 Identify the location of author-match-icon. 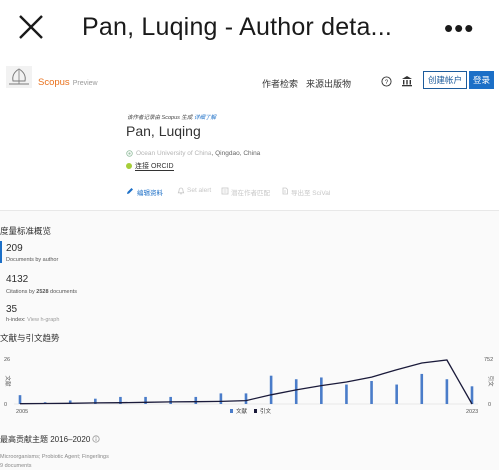
(225, 191).